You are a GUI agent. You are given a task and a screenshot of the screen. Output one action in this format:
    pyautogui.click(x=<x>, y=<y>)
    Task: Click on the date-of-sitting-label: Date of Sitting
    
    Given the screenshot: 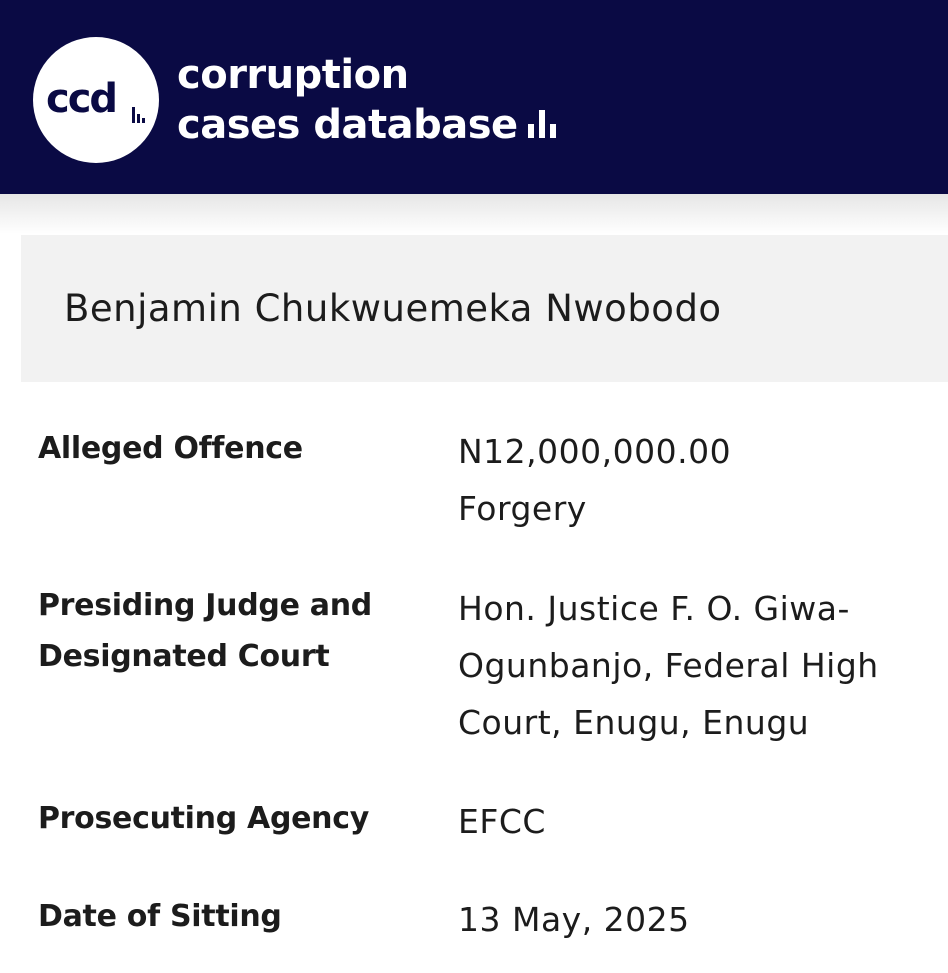 What is the action you would take?
    pyautogui.click(x=228, y=916)
    